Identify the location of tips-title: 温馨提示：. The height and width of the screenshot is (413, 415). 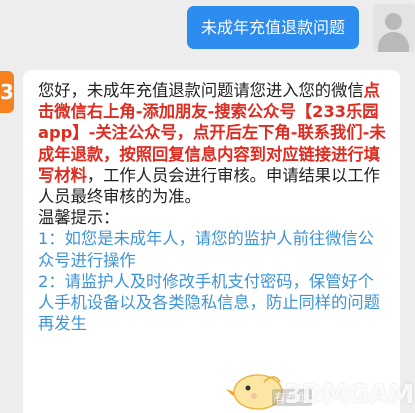
(79, 218).